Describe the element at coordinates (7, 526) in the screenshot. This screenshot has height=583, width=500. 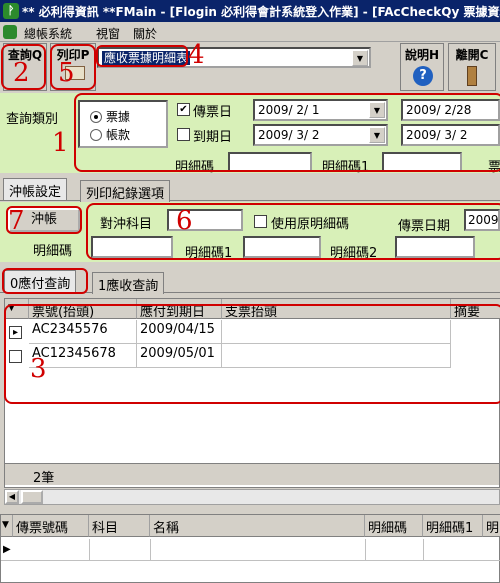
I see `voucher-grid-corner: ▼` at that location.